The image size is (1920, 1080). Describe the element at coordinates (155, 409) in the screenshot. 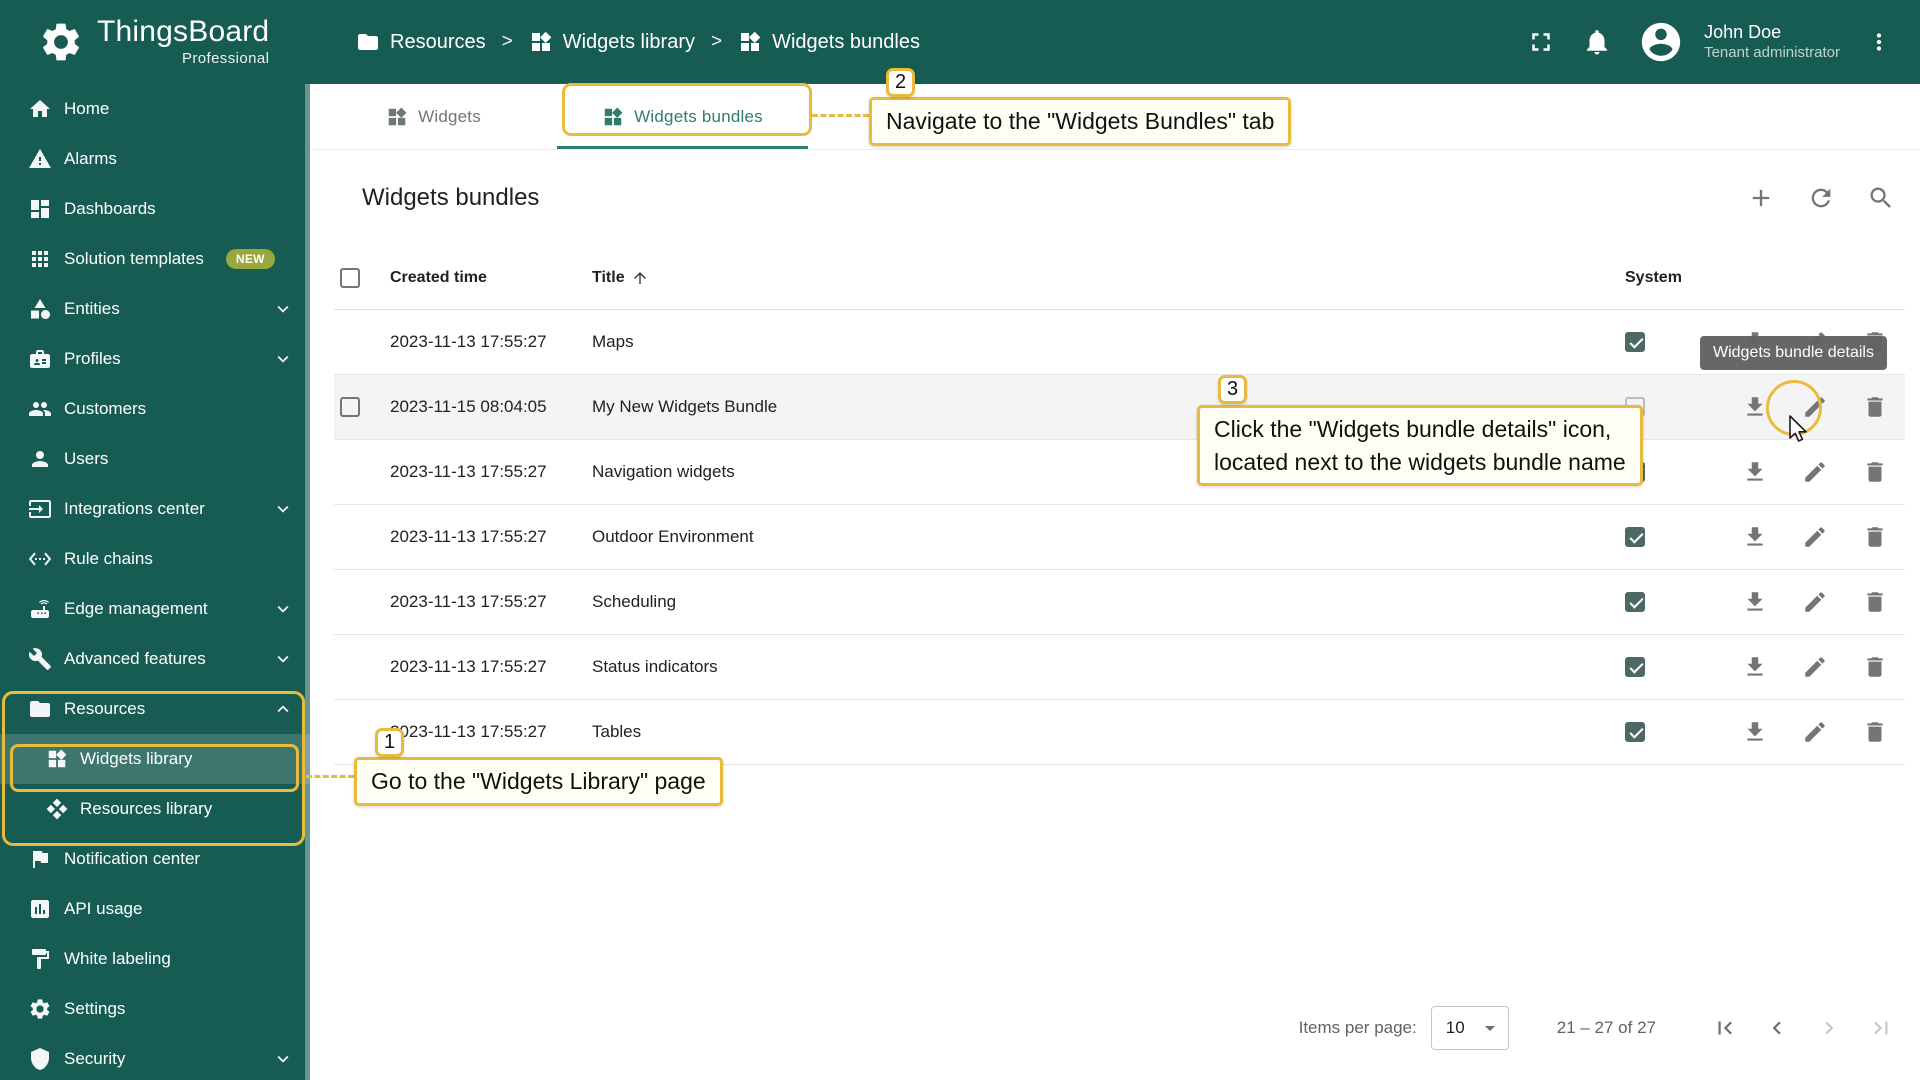

I see `sidebar-item-customers: Customers` at that location.